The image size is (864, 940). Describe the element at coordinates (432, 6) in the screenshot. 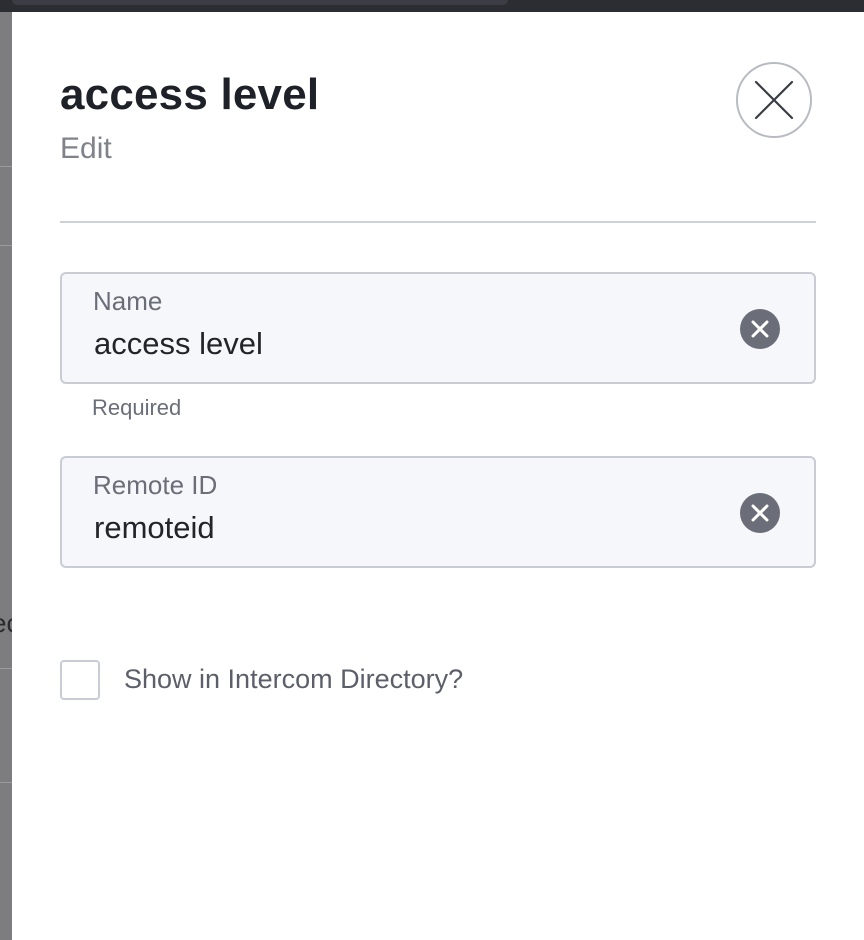

I see `top-bar` at that location.